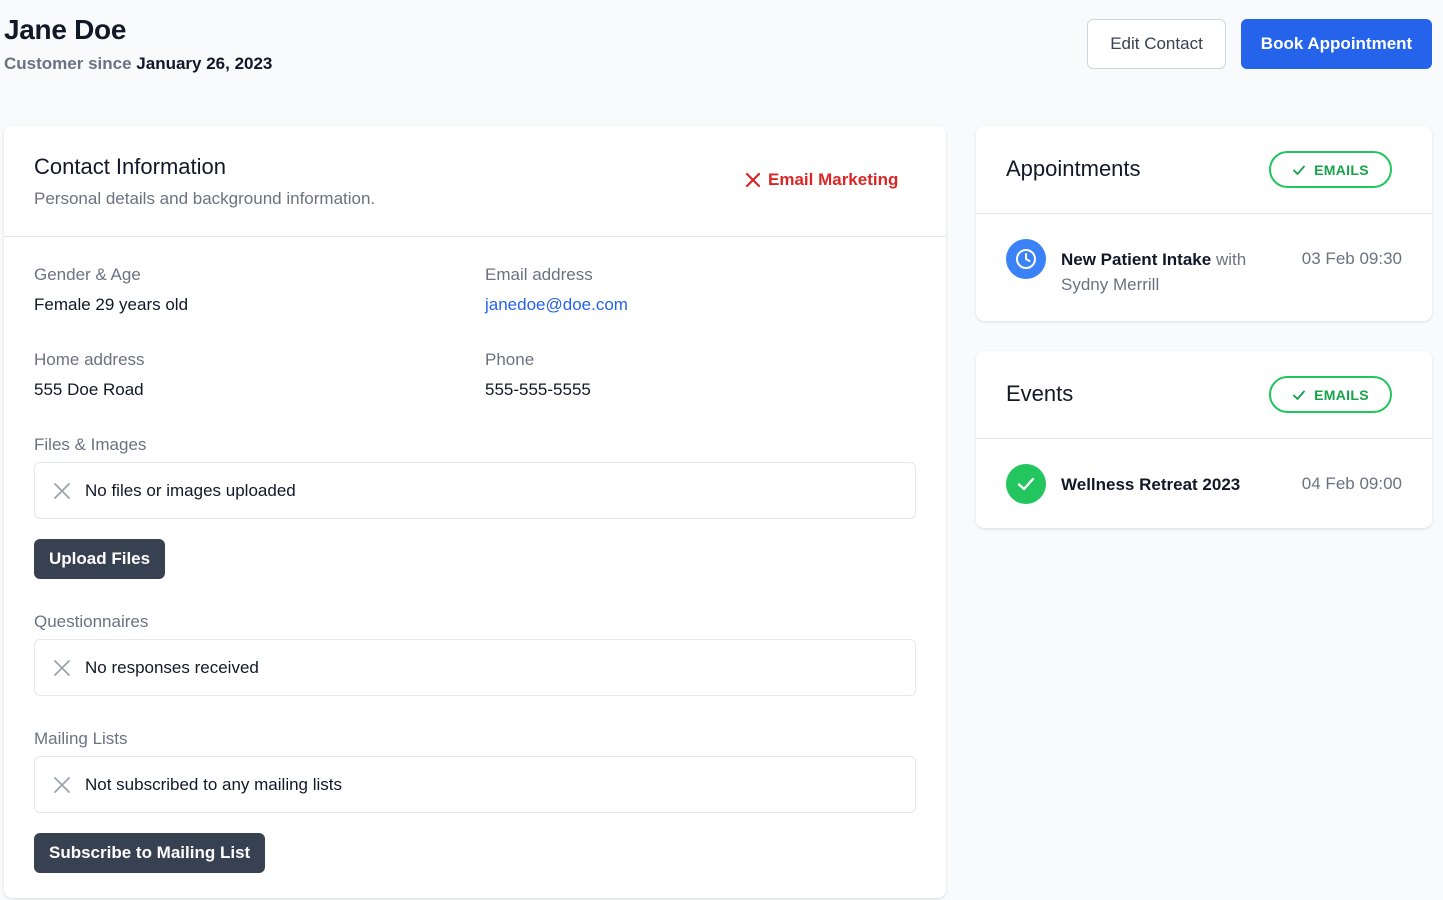  Describe the element at coordinates (475, 784) in the screenshot. I see `mailing-lists-empty-state: Not subscribed to any mailing lists` at that location.